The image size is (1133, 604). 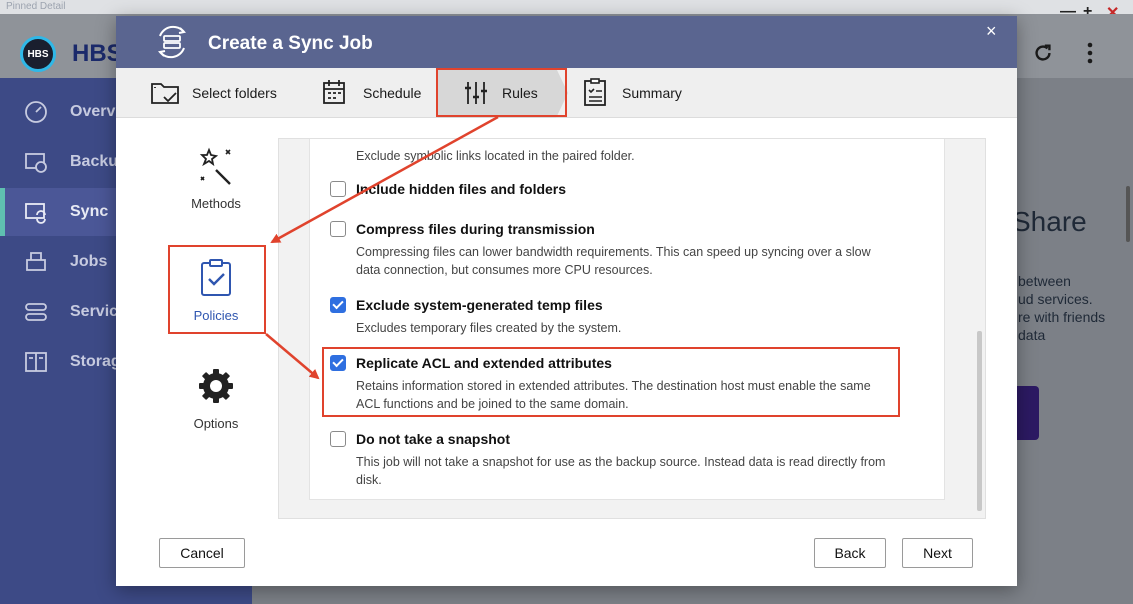 I want to click on tab-options: Options, so click(x=216, y=398).